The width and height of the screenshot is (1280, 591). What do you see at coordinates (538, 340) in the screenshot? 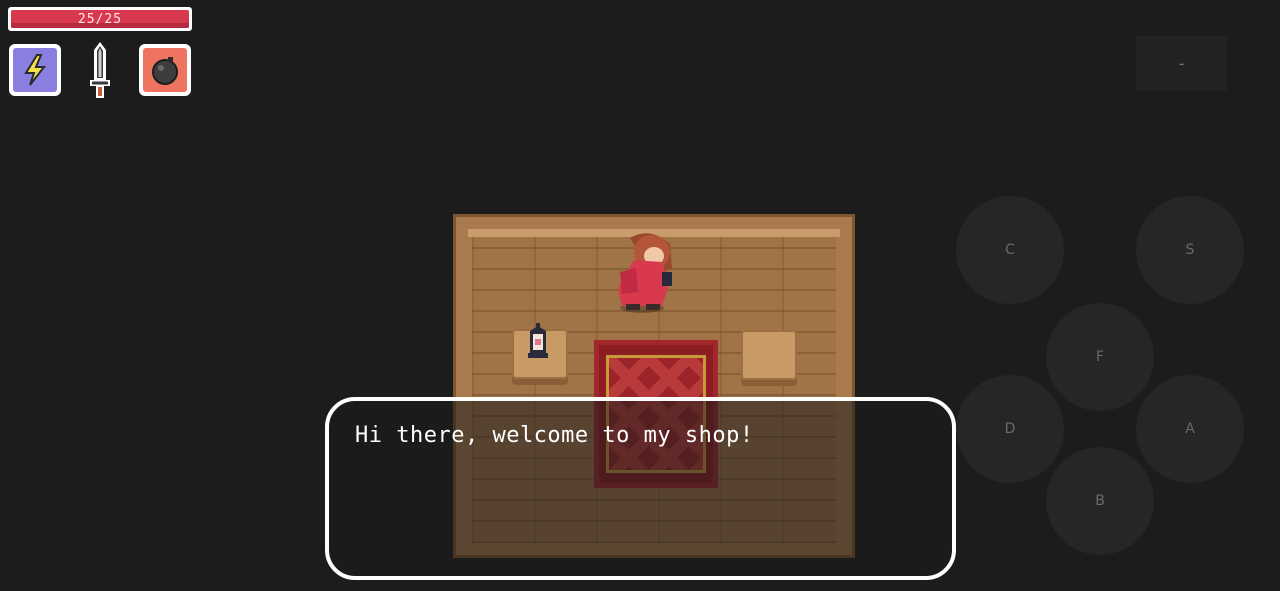
I see `lantern-icon` at bounding box center [538, 340].